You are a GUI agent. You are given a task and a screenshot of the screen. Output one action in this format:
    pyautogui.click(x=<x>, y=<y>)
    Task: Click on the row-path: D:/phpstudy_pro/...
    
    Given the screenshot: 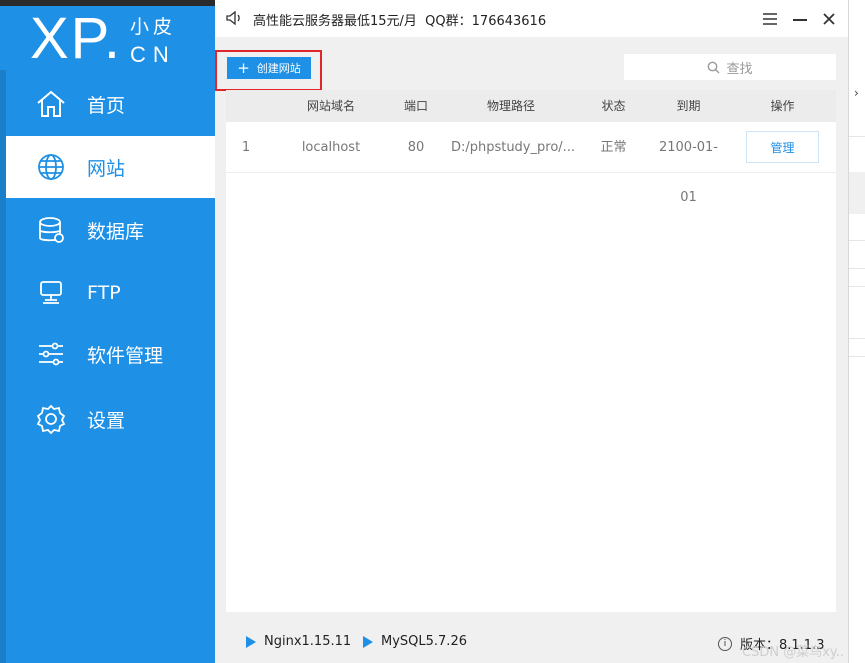 What is the action you would take?
    pyautogui.click(x=513, y=147)
    